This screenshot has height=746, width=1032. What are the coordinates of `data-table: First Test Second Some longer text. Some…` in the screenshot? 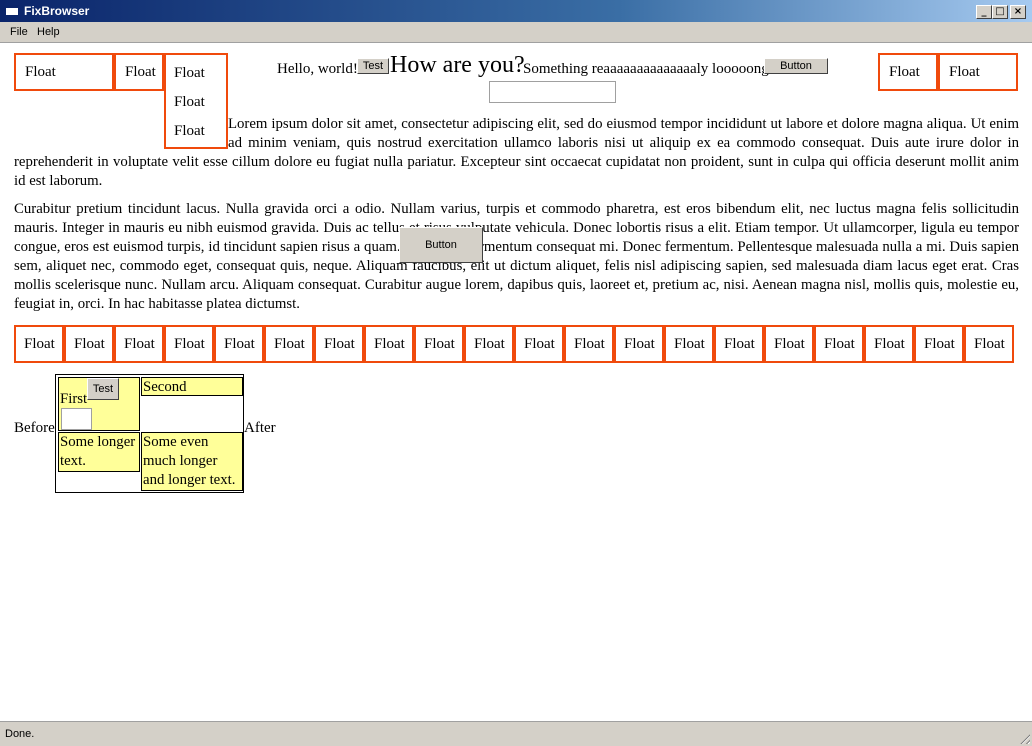 It's located at (149, 433).